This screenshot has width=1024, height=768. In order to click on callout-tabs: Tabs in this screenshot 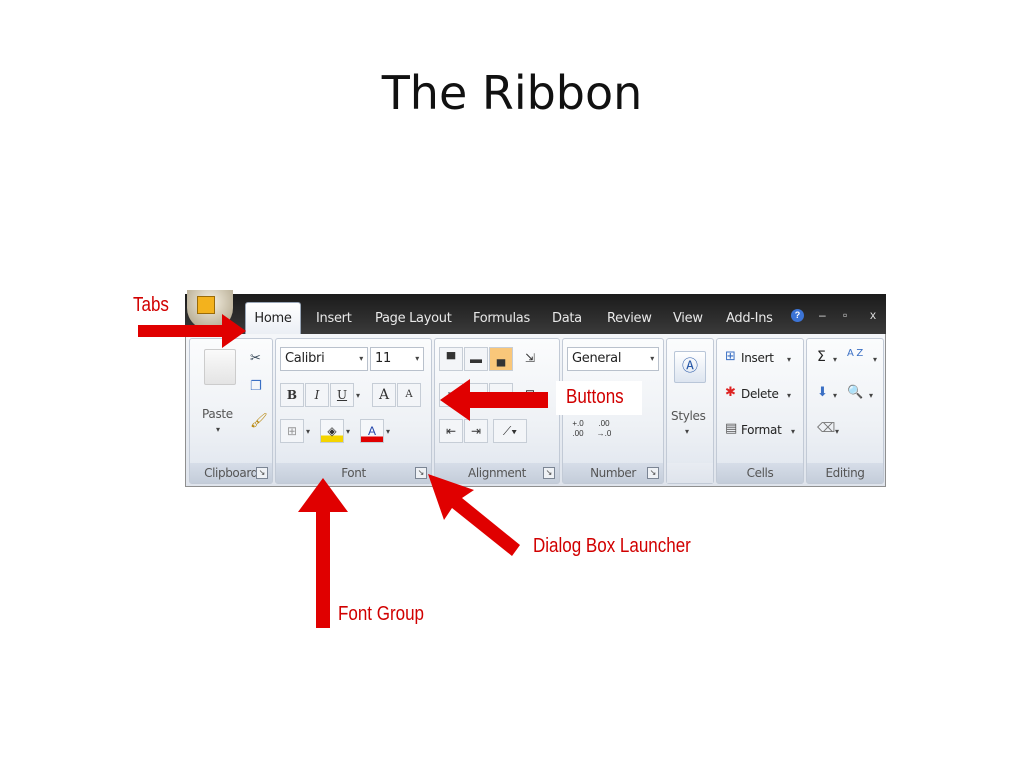, I will do `click(151, 305)`.